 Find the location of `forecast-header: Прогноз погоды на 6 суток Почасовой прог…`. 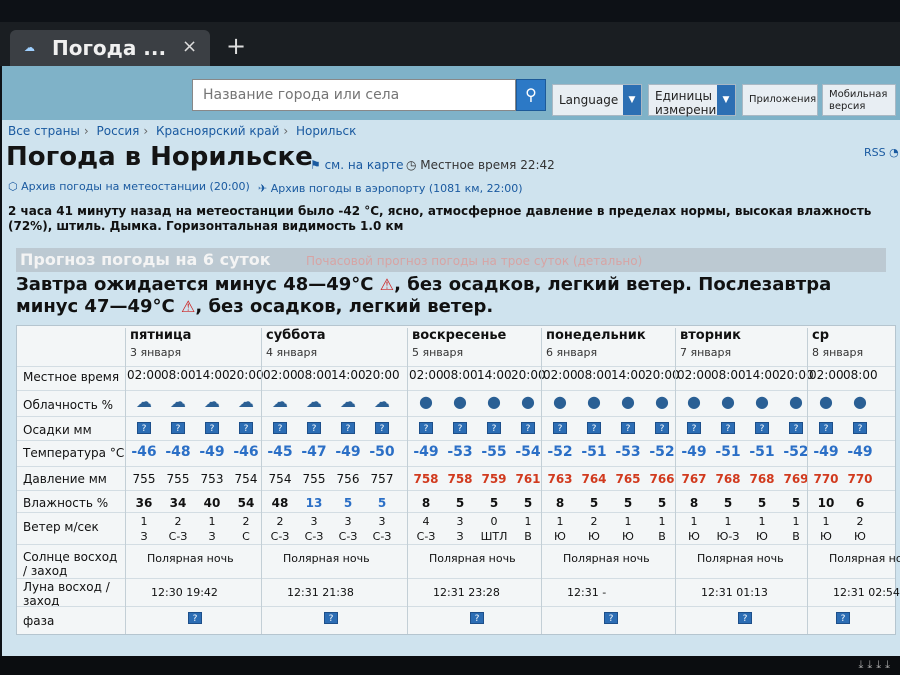

forecast-header: Прогноз погоды на 6 суток Почасовой прог… is located at coordinates (451, 260).